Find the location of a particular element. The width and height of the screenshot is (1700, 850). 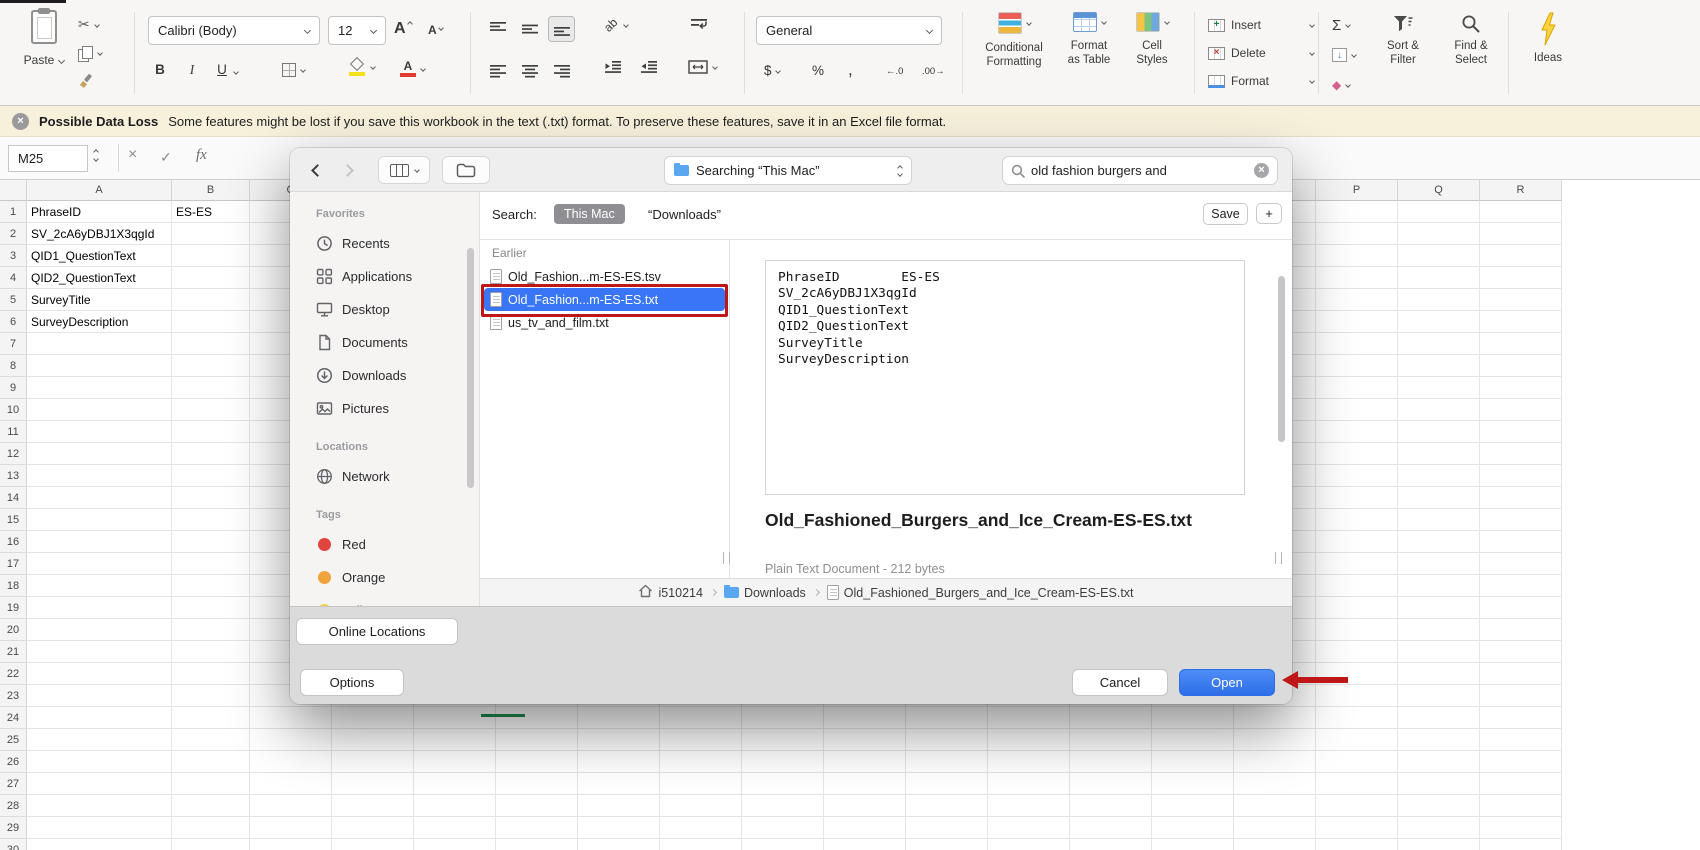

cell-P15 is located at coordinates (1357, 520).